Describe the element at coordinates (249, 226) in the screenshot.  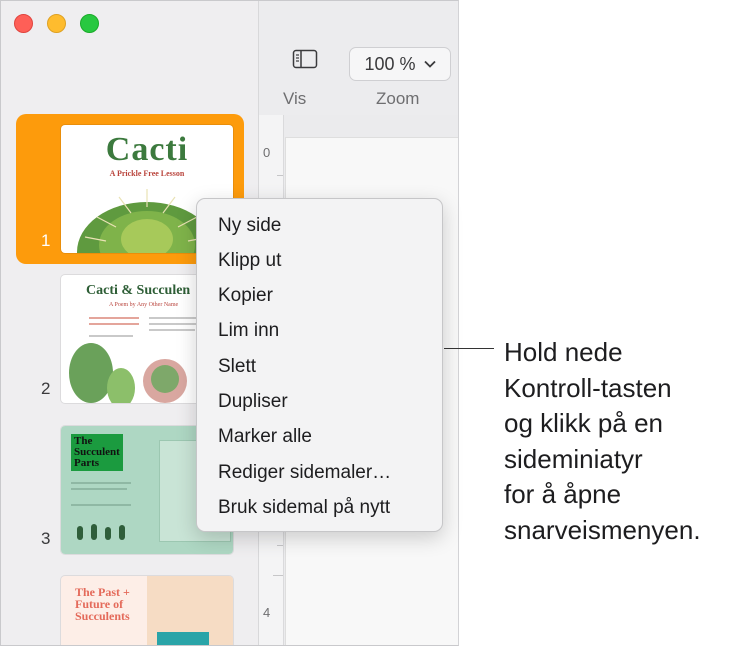
I see `menu-item-new-page: Ny side` at that location.